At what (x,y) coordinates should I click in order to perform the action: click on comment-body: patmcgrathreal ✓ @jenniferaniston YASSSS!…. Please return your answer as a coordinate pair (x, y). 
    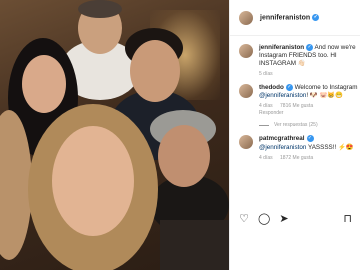
    Looking at the image, I should click on (309, 148).